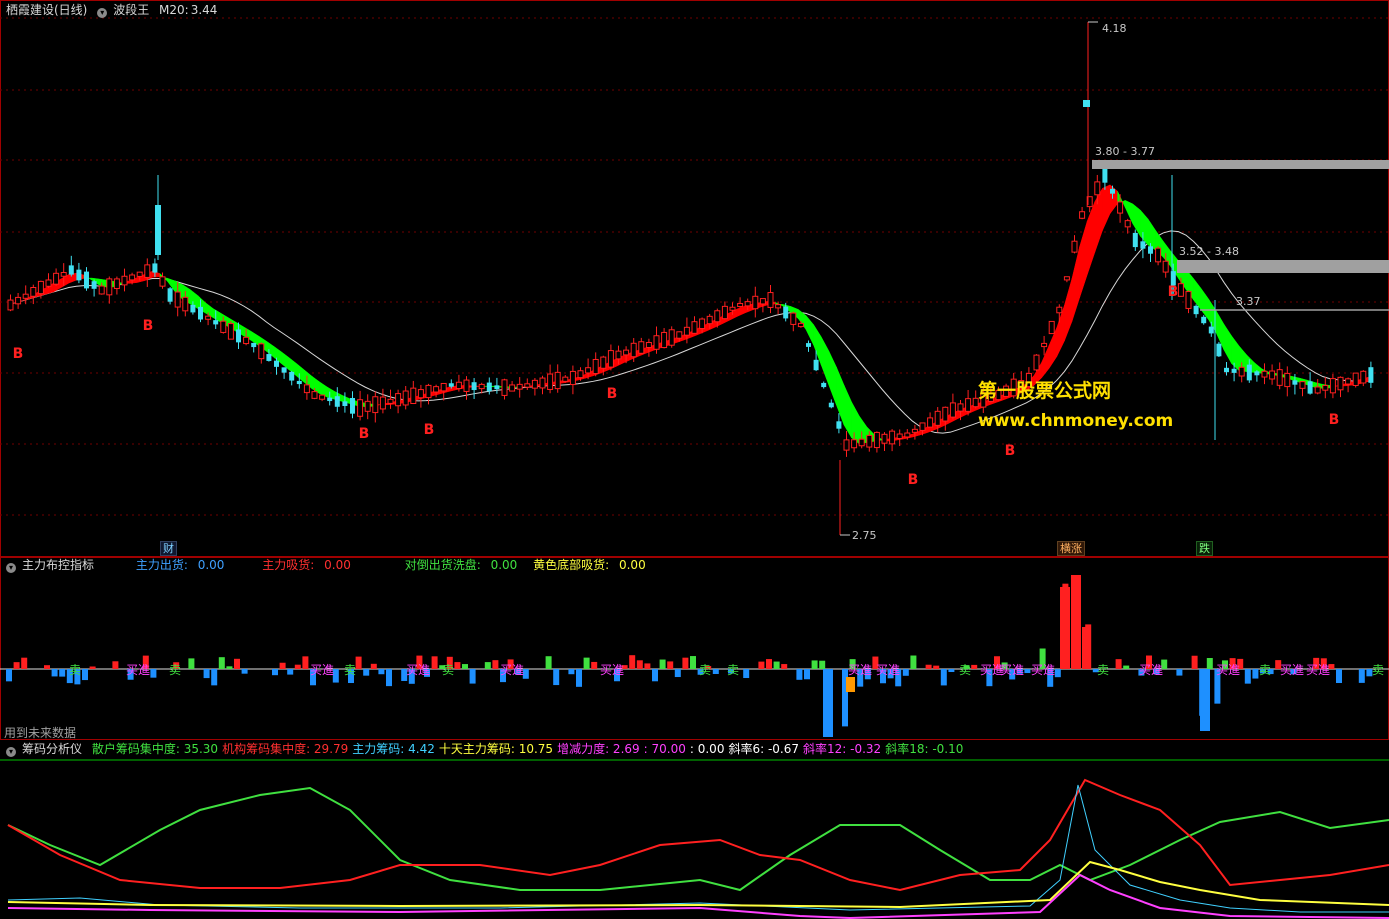  What do you see at coordinates (924, 749) in the screenshot?
I see `p3-item-9: 斜率18: -0.10` at bounding box center [924, 749].